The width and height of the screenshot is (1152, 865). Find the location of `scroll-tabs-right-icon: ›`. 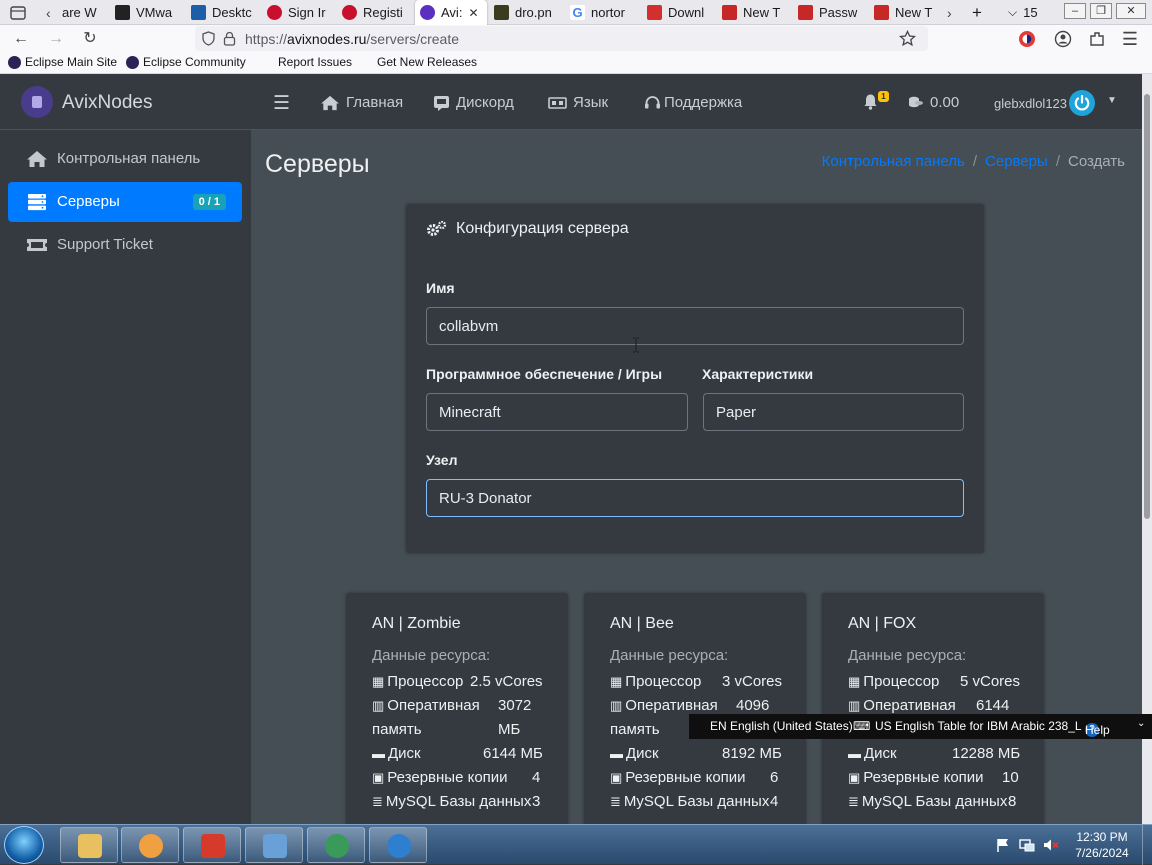

scroll-tabs-right-icon: › is located at coordinates (949, 12).